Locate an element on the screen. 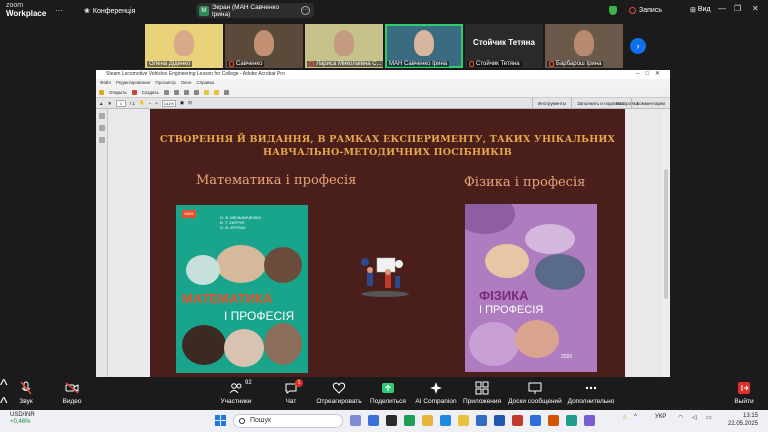  participant-name: МАН Савченко Ірина is located at coordinates (418, 64).